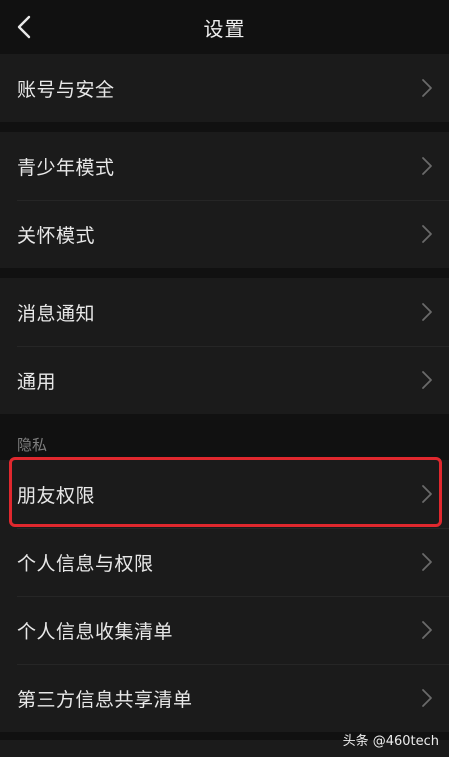  What do you see at coordinates (66, 167) in the screenshot?
I see `row-label: 青少年模式` at bounding box center [66, 167].